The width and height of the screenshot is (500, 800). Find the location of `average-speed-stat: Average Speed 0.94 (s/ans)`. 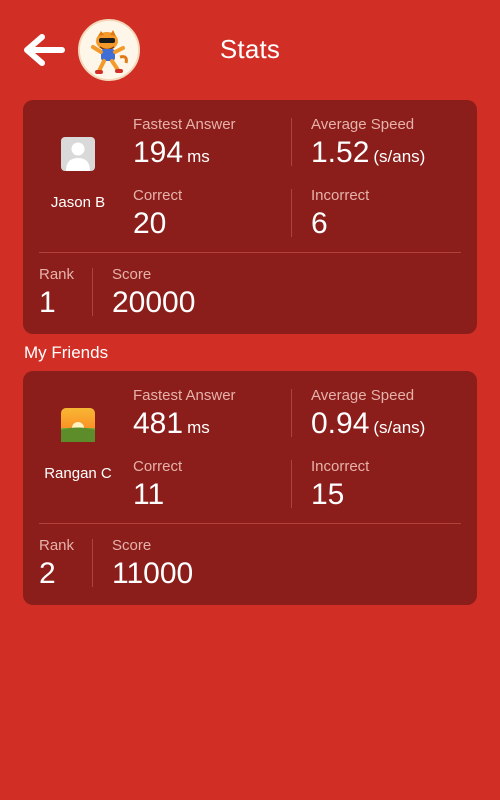

average-speed-stat: Average Speed 0.94 (s/ans) is located at coordinates (368, 416).